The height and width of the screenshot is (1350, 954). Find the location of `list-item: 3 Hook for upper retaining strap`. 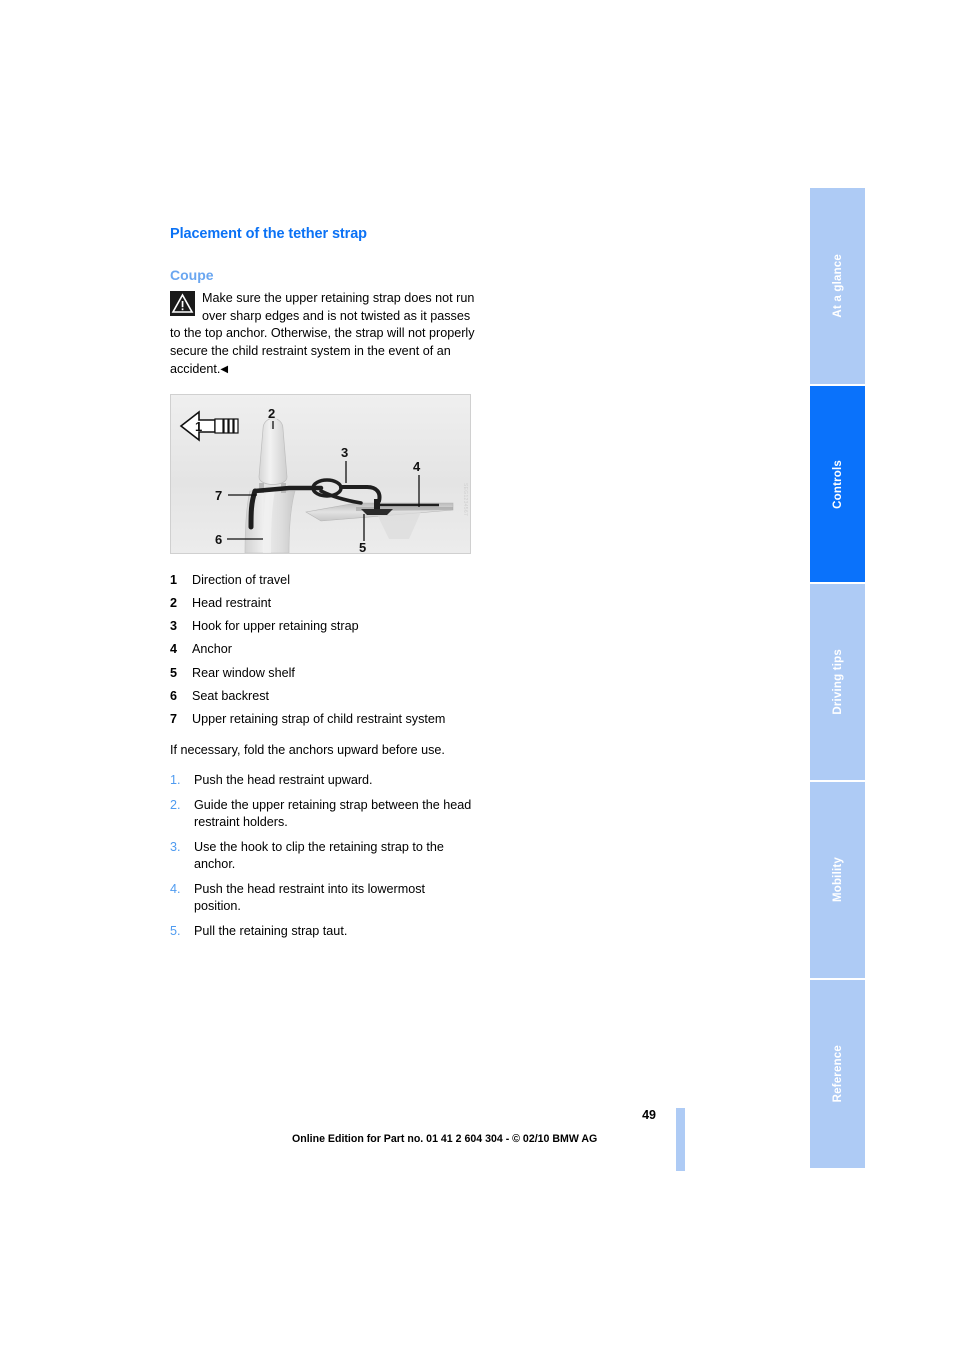

list-item: 3 Hook for upper retaining strap is located at coordinates (322, 627).